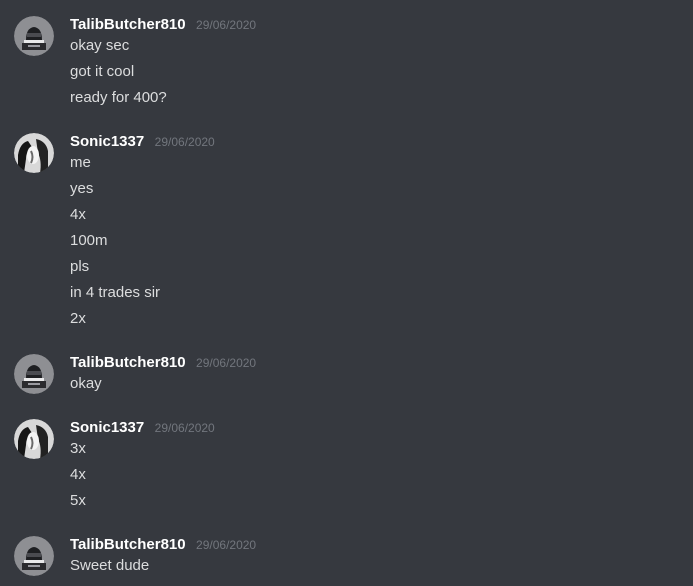  I want to click on message-text: got it cool, so click(102, 71).